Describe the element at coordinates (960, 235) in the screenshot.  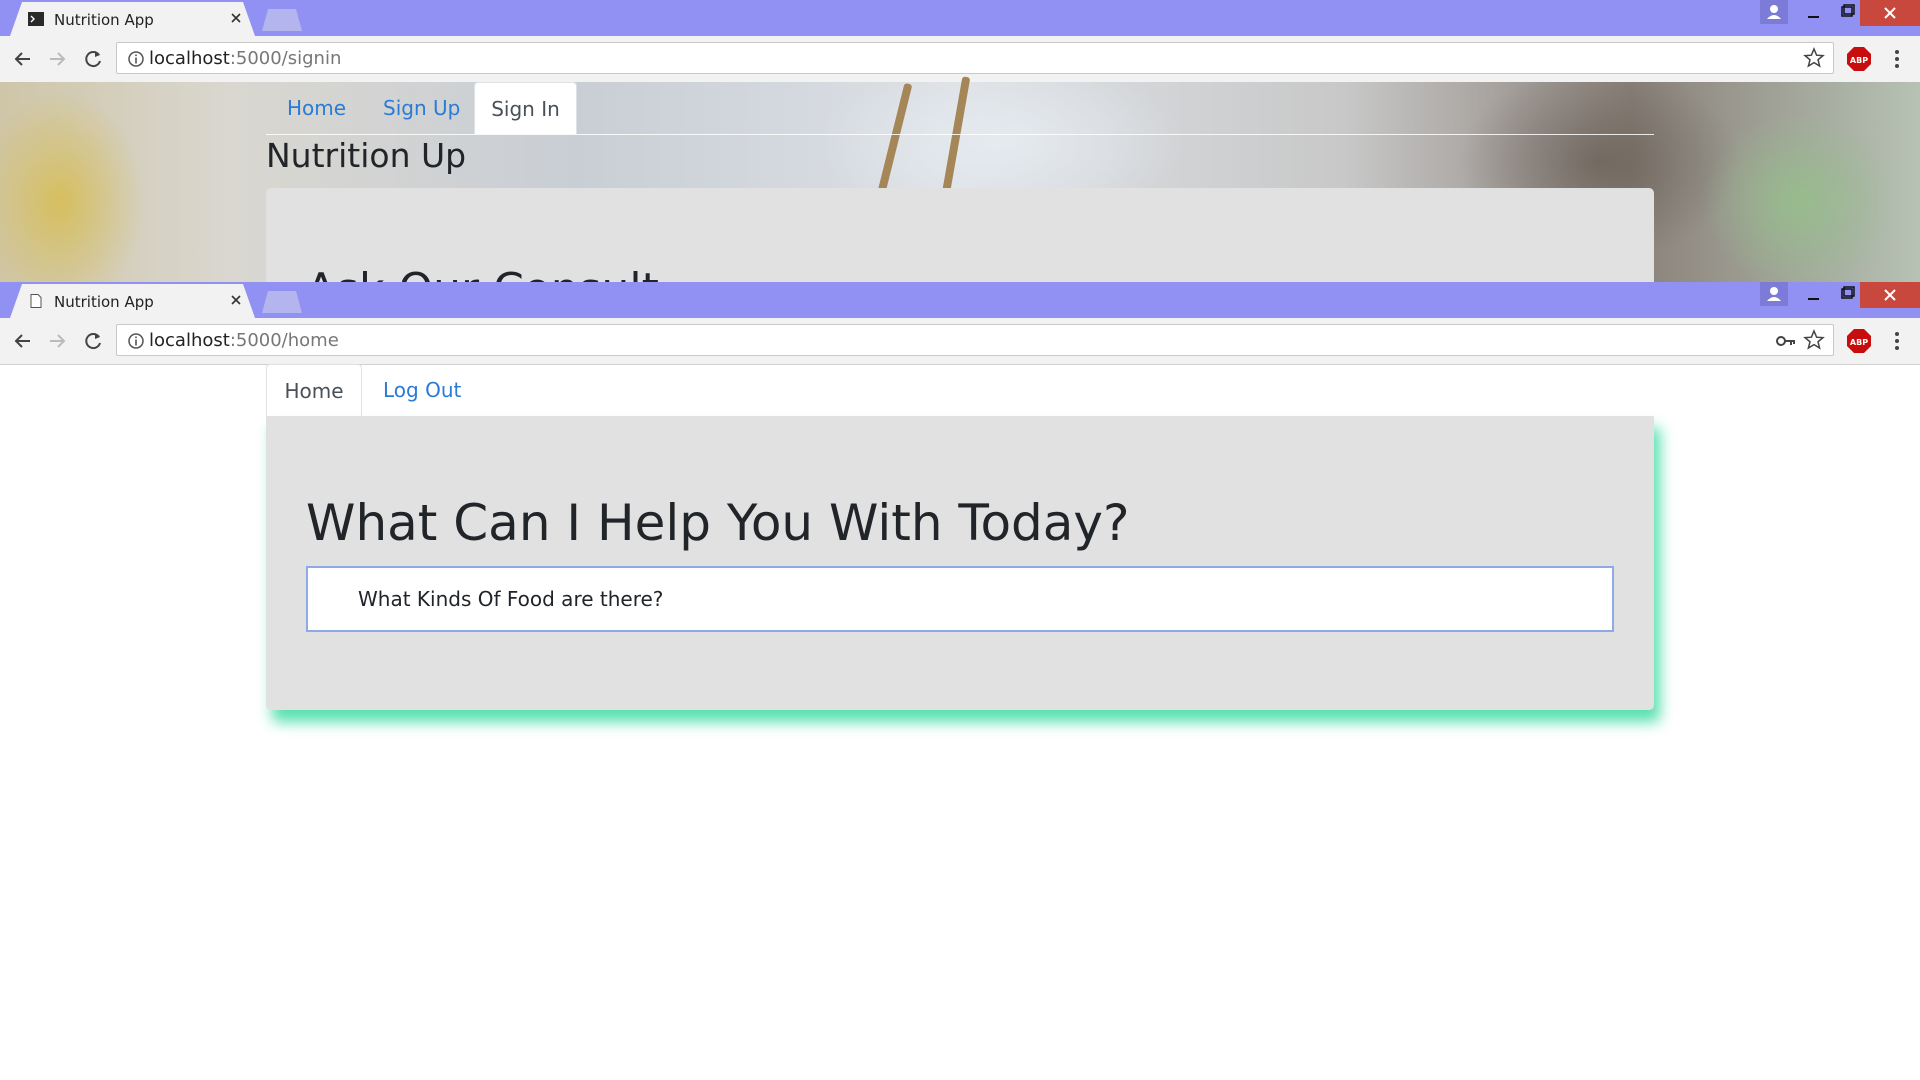
I see `consult-card: Ask Our Consult` at that location.